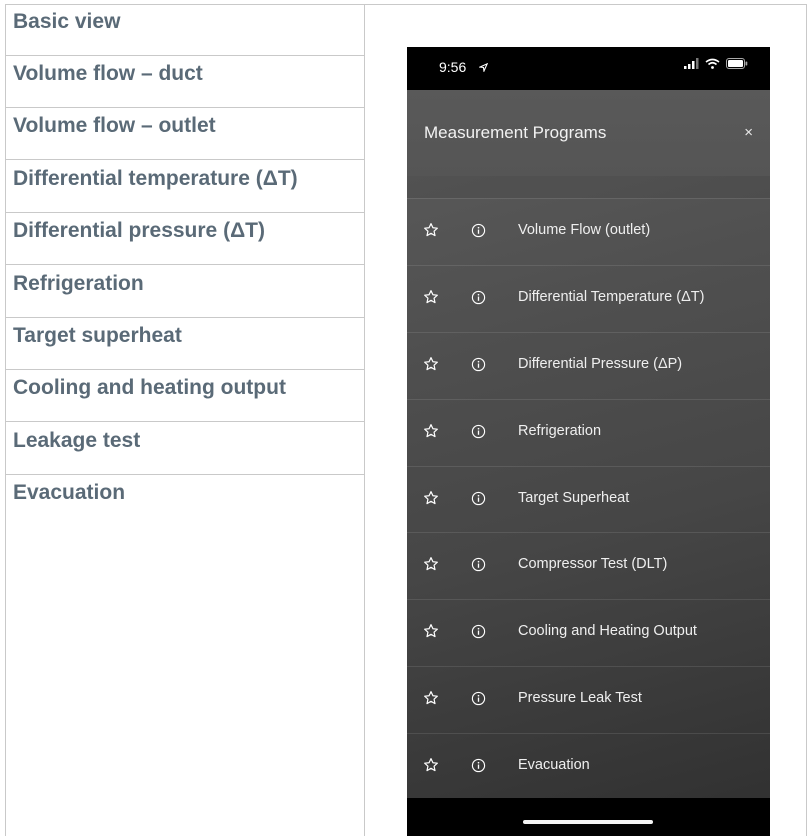 The width and height of the screenshot is (808, 836). Describe the element at coordinates (611, 297) in the screenshot. I see `program-label: Differential Temperature (ΔT)` at that location.